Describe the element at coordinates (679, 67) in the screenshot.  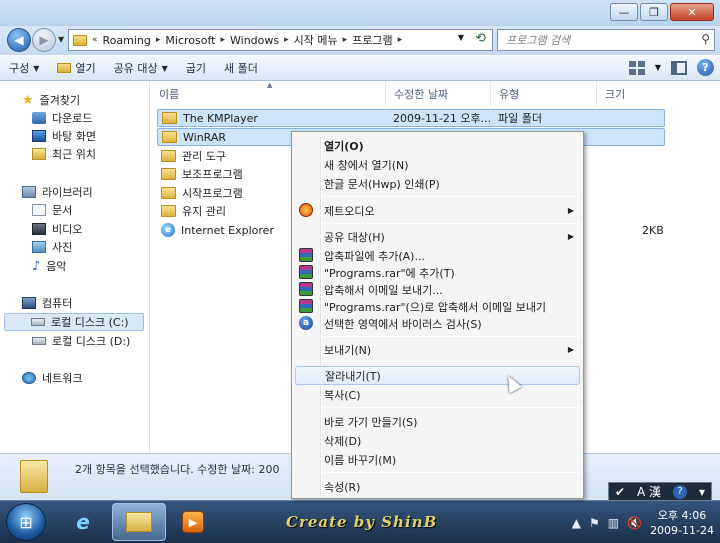
I see `preview-pane-icon` at that location.